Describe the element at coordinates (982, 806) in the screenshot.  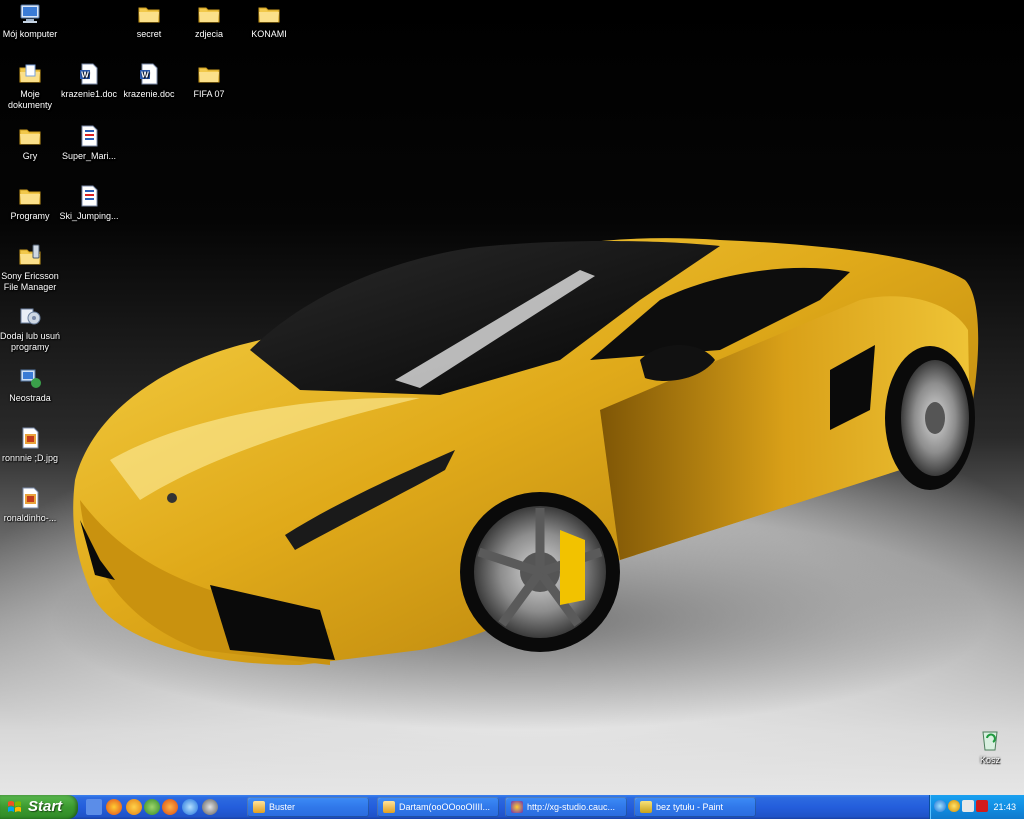
I see `antivirus-tray-icon` at that location.